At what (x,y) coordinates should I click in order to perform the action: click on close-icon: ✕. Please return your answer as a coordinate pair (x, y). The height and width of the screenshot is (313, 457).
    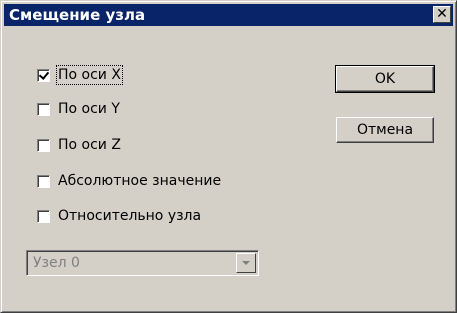
    Looking at the image, I should click on (442, 14).